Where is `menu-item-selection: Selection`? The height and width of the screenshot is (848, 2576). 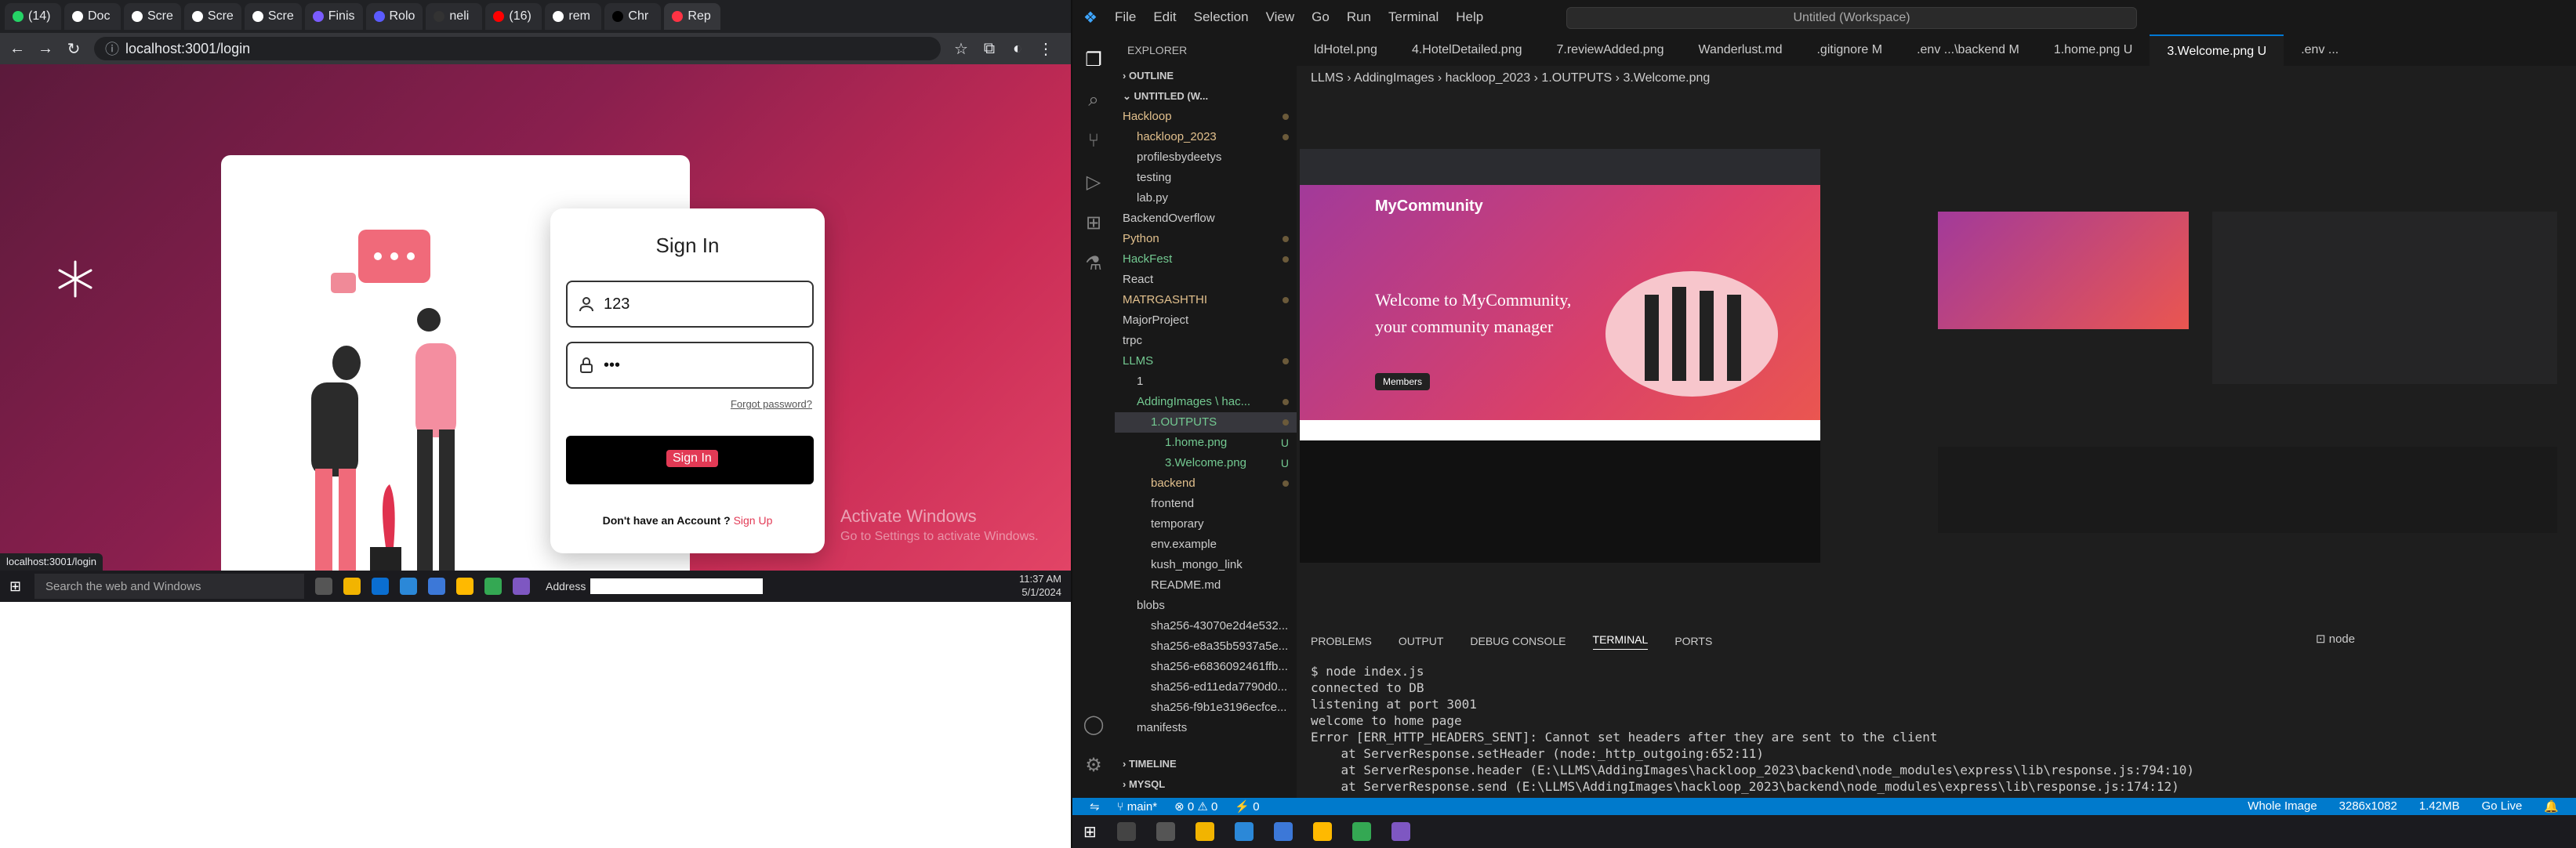 menu-item-selection: Selection is located at coordinates (1222, 16).